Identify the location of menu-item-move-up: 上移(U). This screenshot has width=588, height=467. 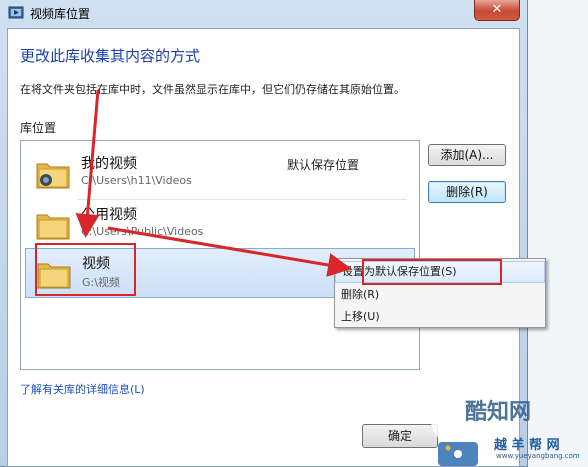
(440, 317).